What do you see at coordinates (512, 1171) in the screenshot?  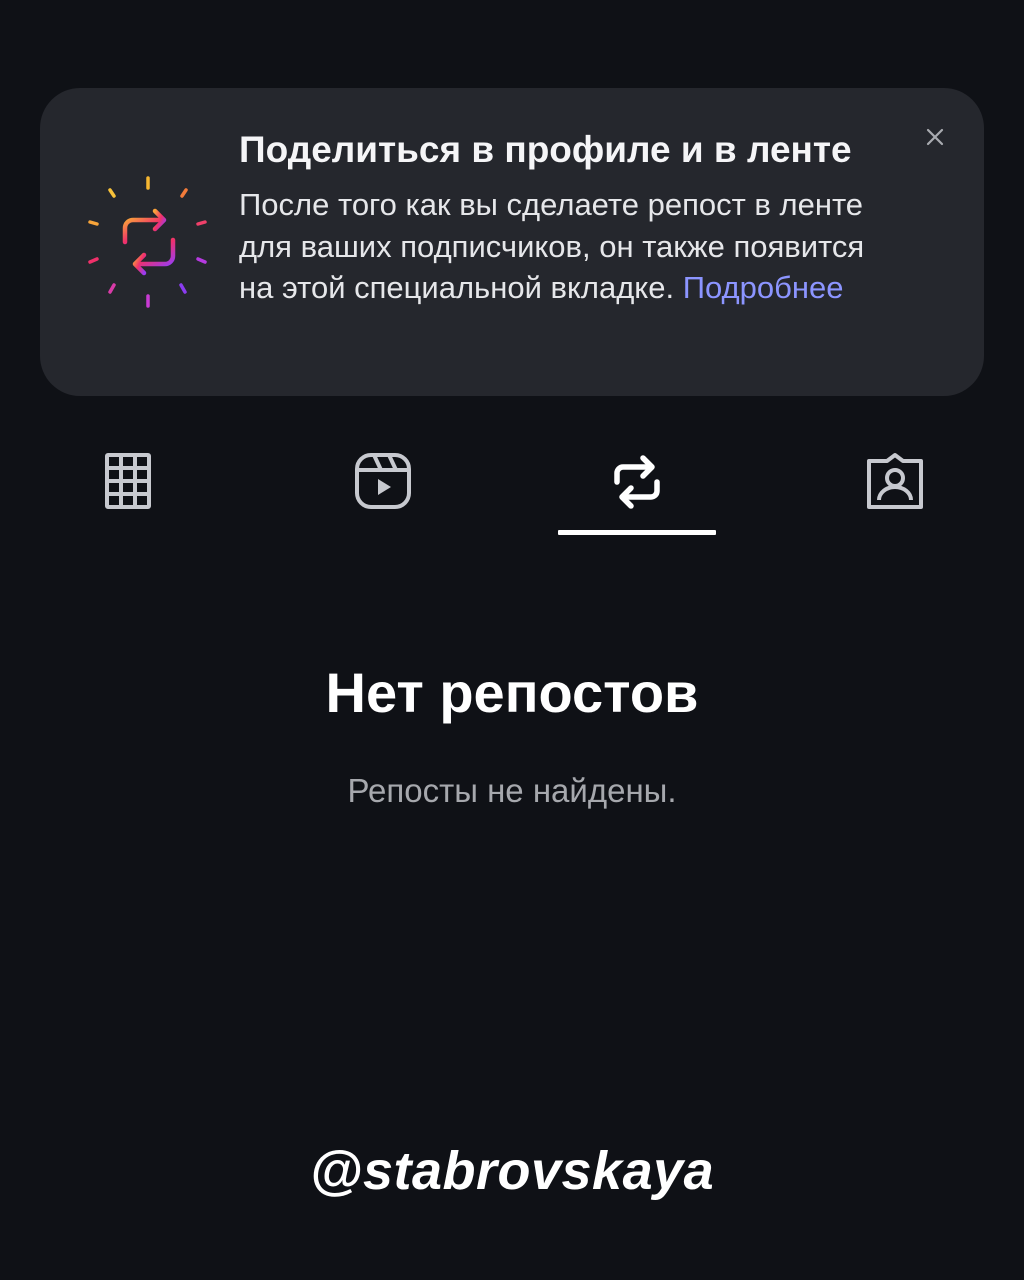 I see `watermark-handle: @stabrovskaya` at bounding box center [512, 1171].